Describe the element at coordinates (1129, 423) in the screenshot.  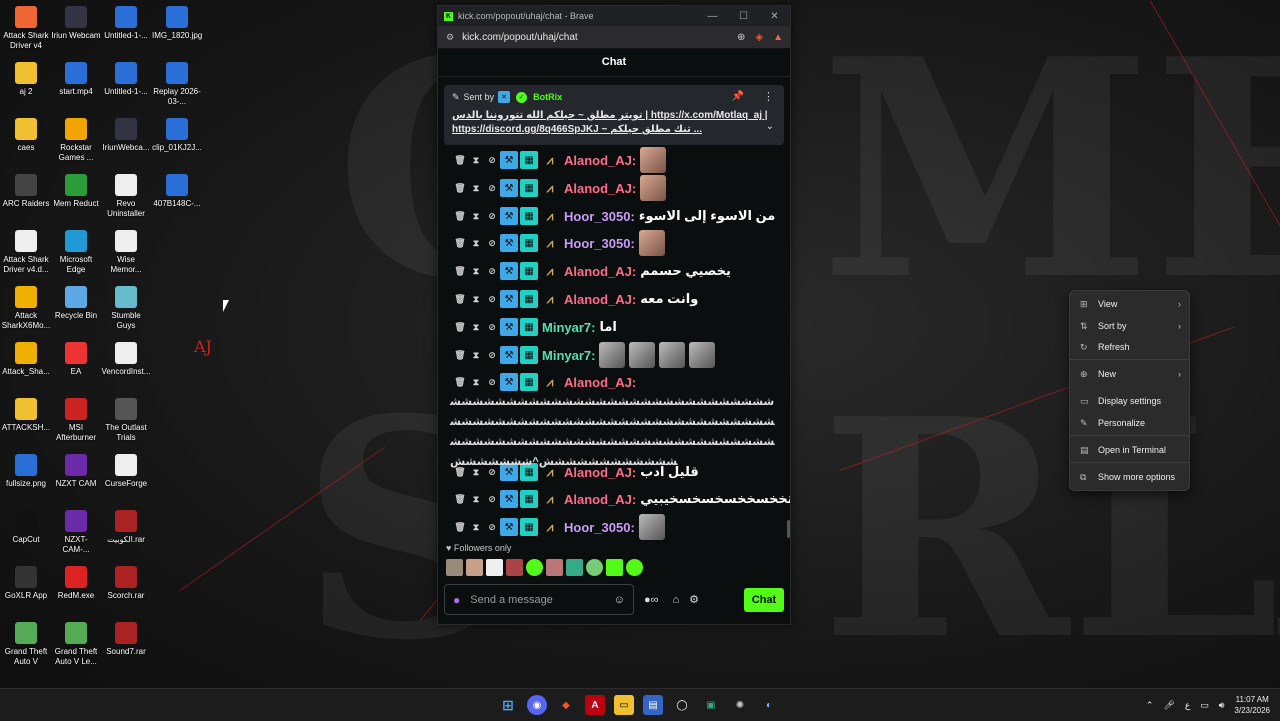
I see `context-menu-item: ✎ Personalize` at that location.